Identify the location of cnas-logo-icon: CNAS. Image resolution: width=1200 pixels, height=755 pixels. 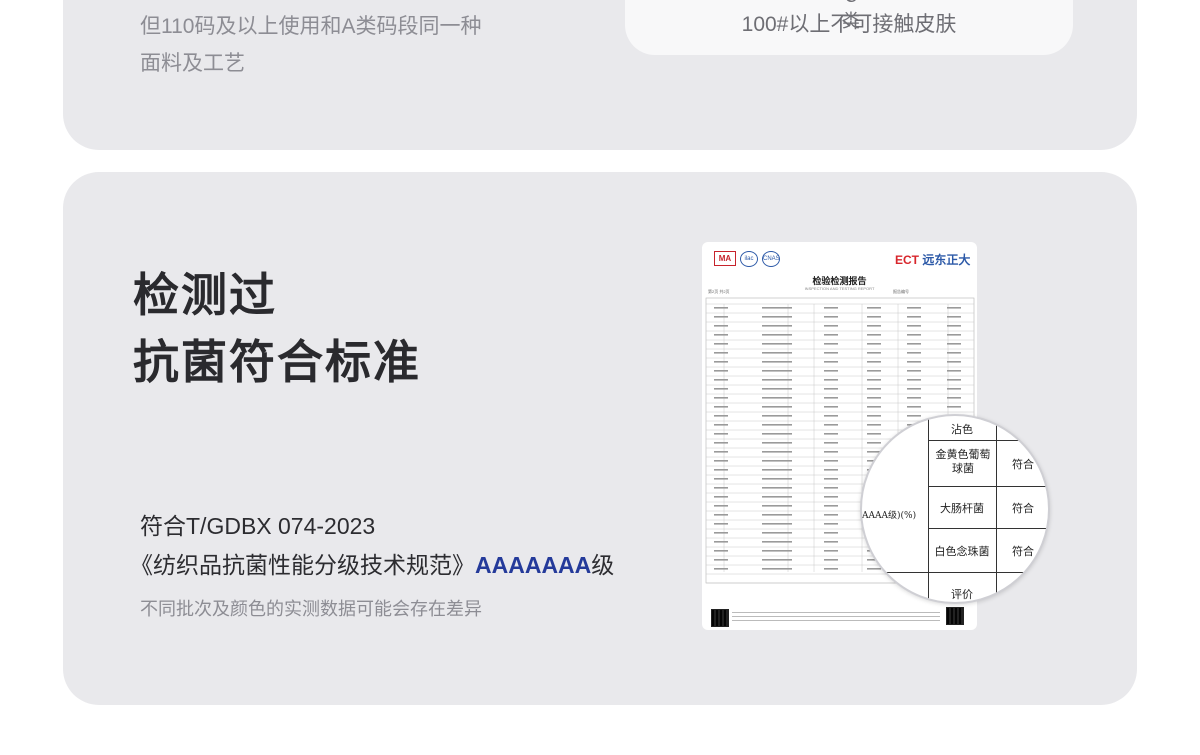
(771, 259).